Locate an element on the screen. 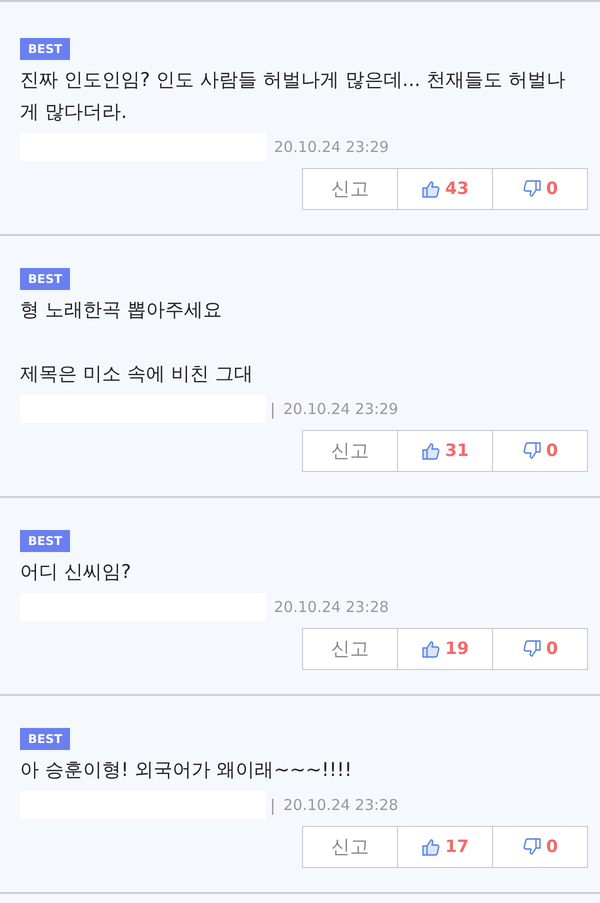  like-button: 17 is located at coordinates (445, 847).